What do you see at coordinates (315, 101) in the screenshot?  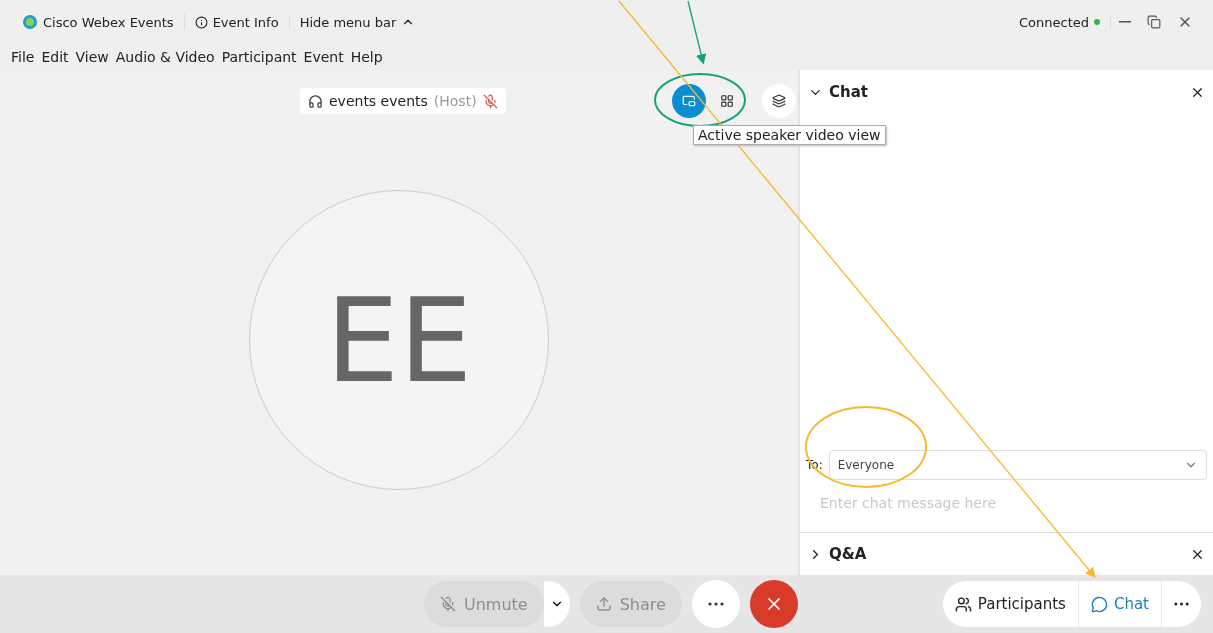 I see `headset-icon` at bounding box center [315, 101].